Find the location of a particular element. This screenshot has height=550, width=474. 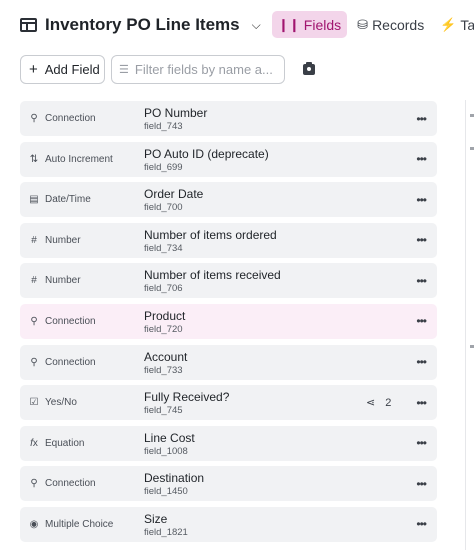

page-title: Inventory PO Line Items is located at coordinates (142, 24).